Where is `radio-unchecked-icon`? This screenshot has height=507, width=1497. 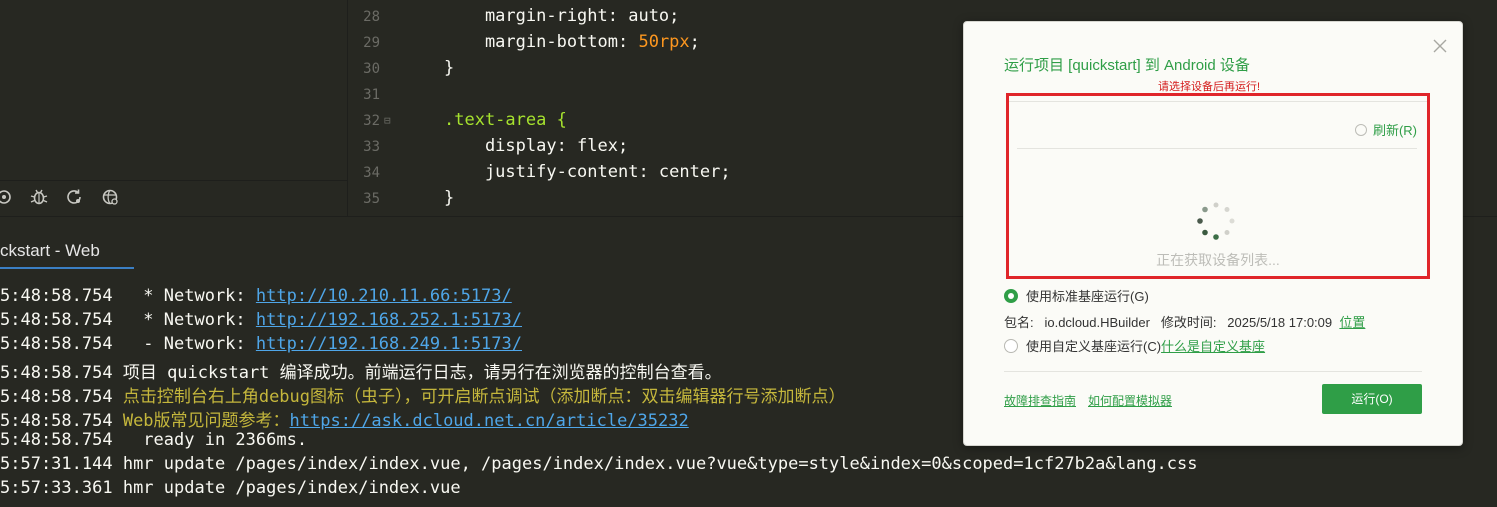
radio-unchecked-icon is located at coordinates (1011, 346).